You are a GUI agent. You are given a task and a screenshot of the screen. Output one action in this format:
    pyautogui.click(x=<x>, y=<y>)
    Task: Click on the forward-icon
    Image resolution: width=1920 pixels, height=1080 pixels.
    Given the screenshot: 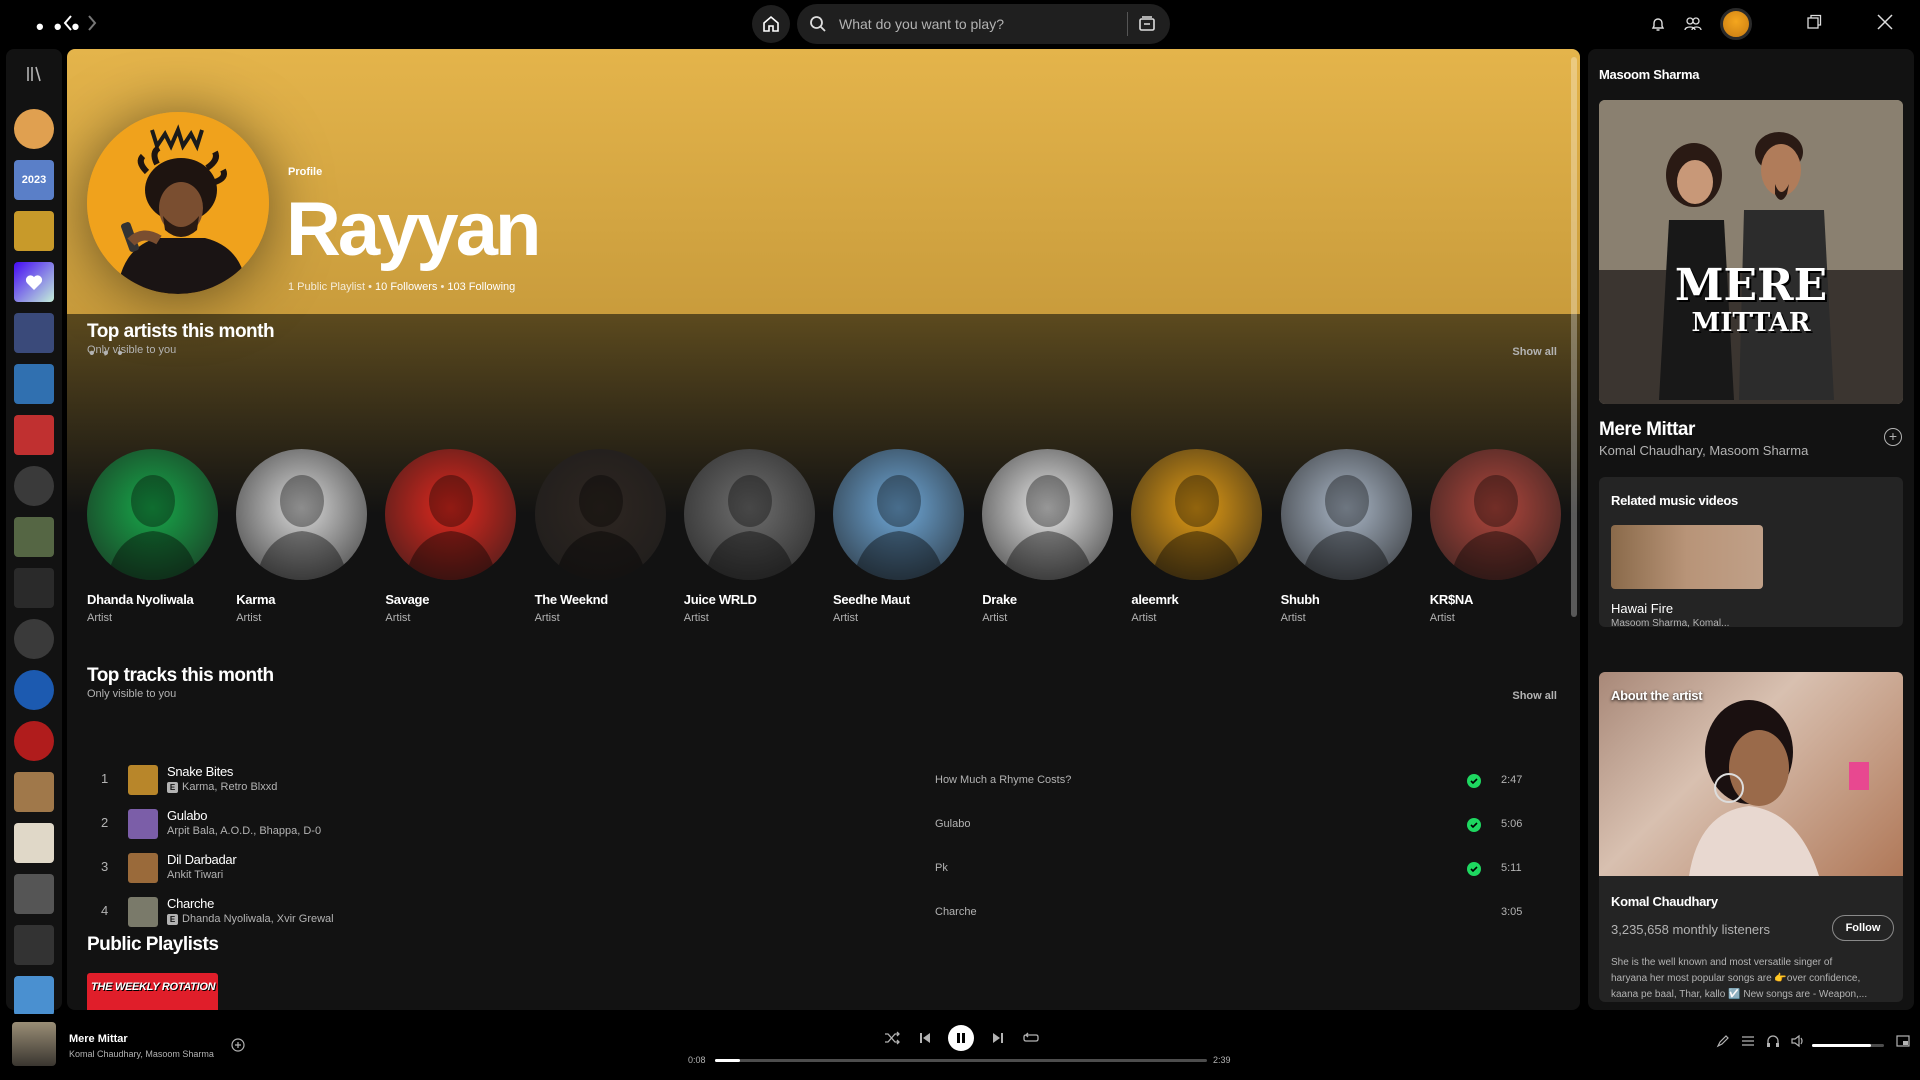 What is the action you would take?
    pyautogui.click(x=92, y=23)
    